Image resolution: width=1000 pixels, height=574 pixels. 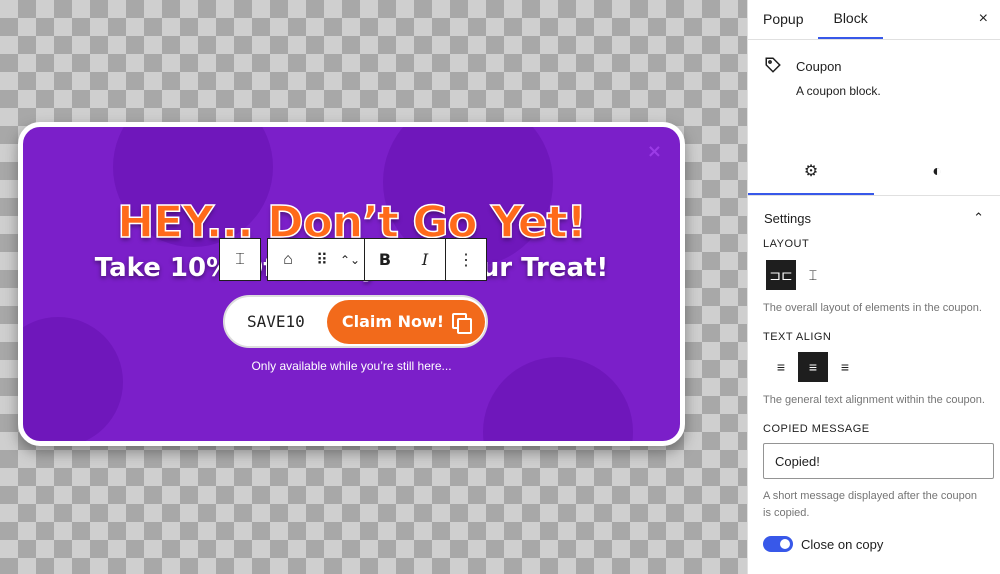 What do you see at coordinates (350, 259) in the screenshot?
I see `move-up-down-icon: ⌃⌄` at bounding box center [350, 259].